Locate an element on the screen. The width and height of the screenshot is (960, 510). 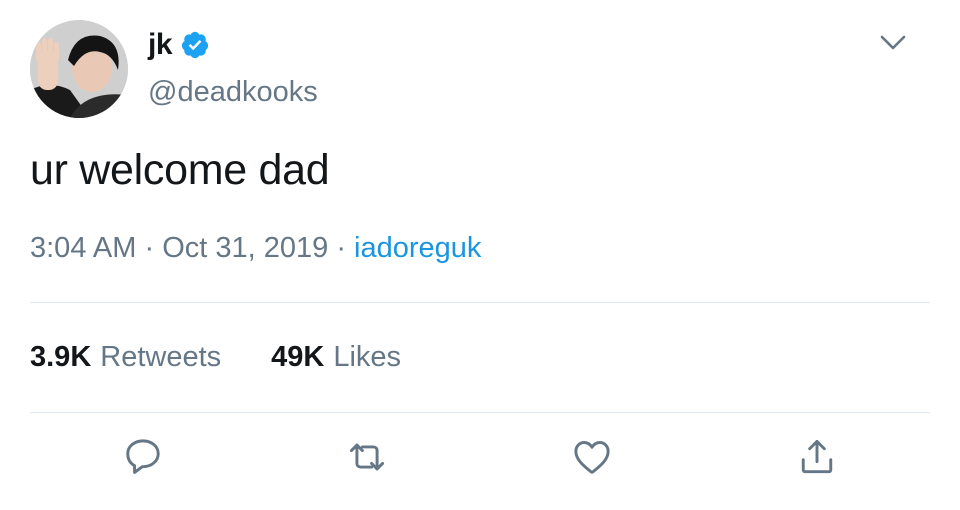
tweet-stats: 3.9K Retweets 49K Likes is located at coordinates (215, 357).